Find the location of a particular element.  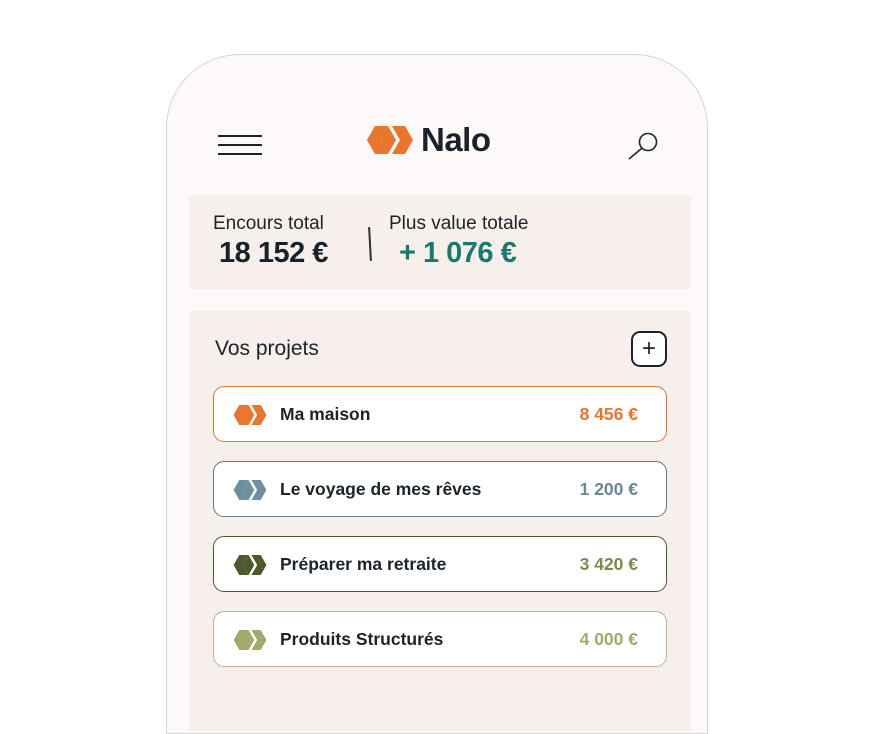

project-name: Produits Structurés is located at coordinates (362, 639).